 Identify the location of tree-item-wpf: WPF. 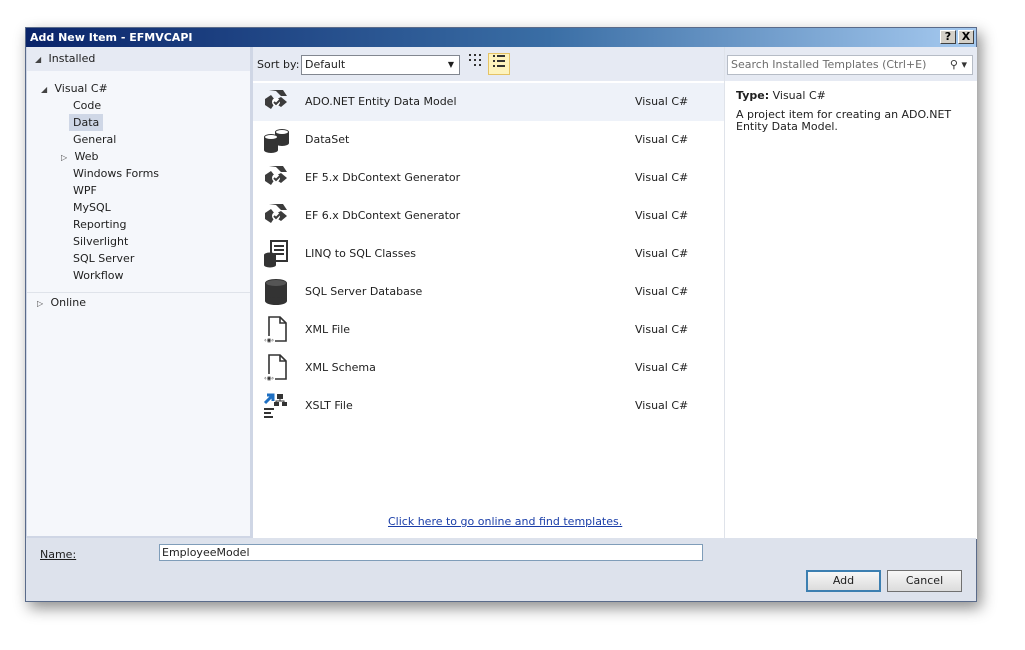
(85, 190).